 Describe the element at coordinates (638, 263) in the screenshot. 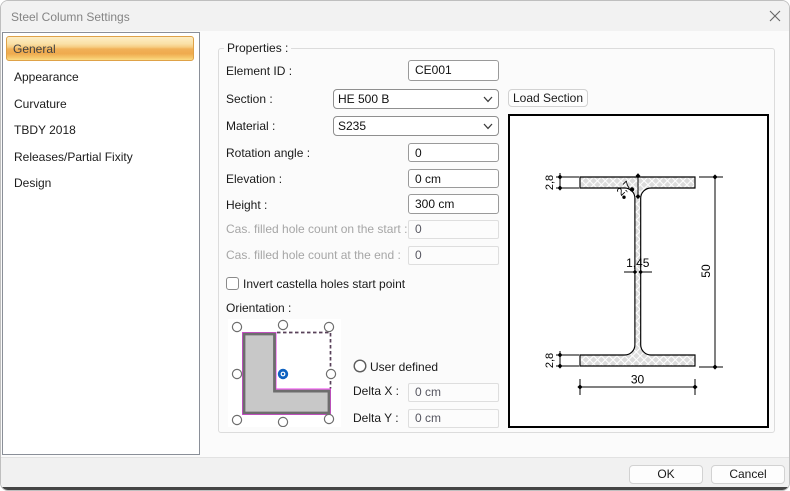

I see `svg-text: 1,45` at that location.